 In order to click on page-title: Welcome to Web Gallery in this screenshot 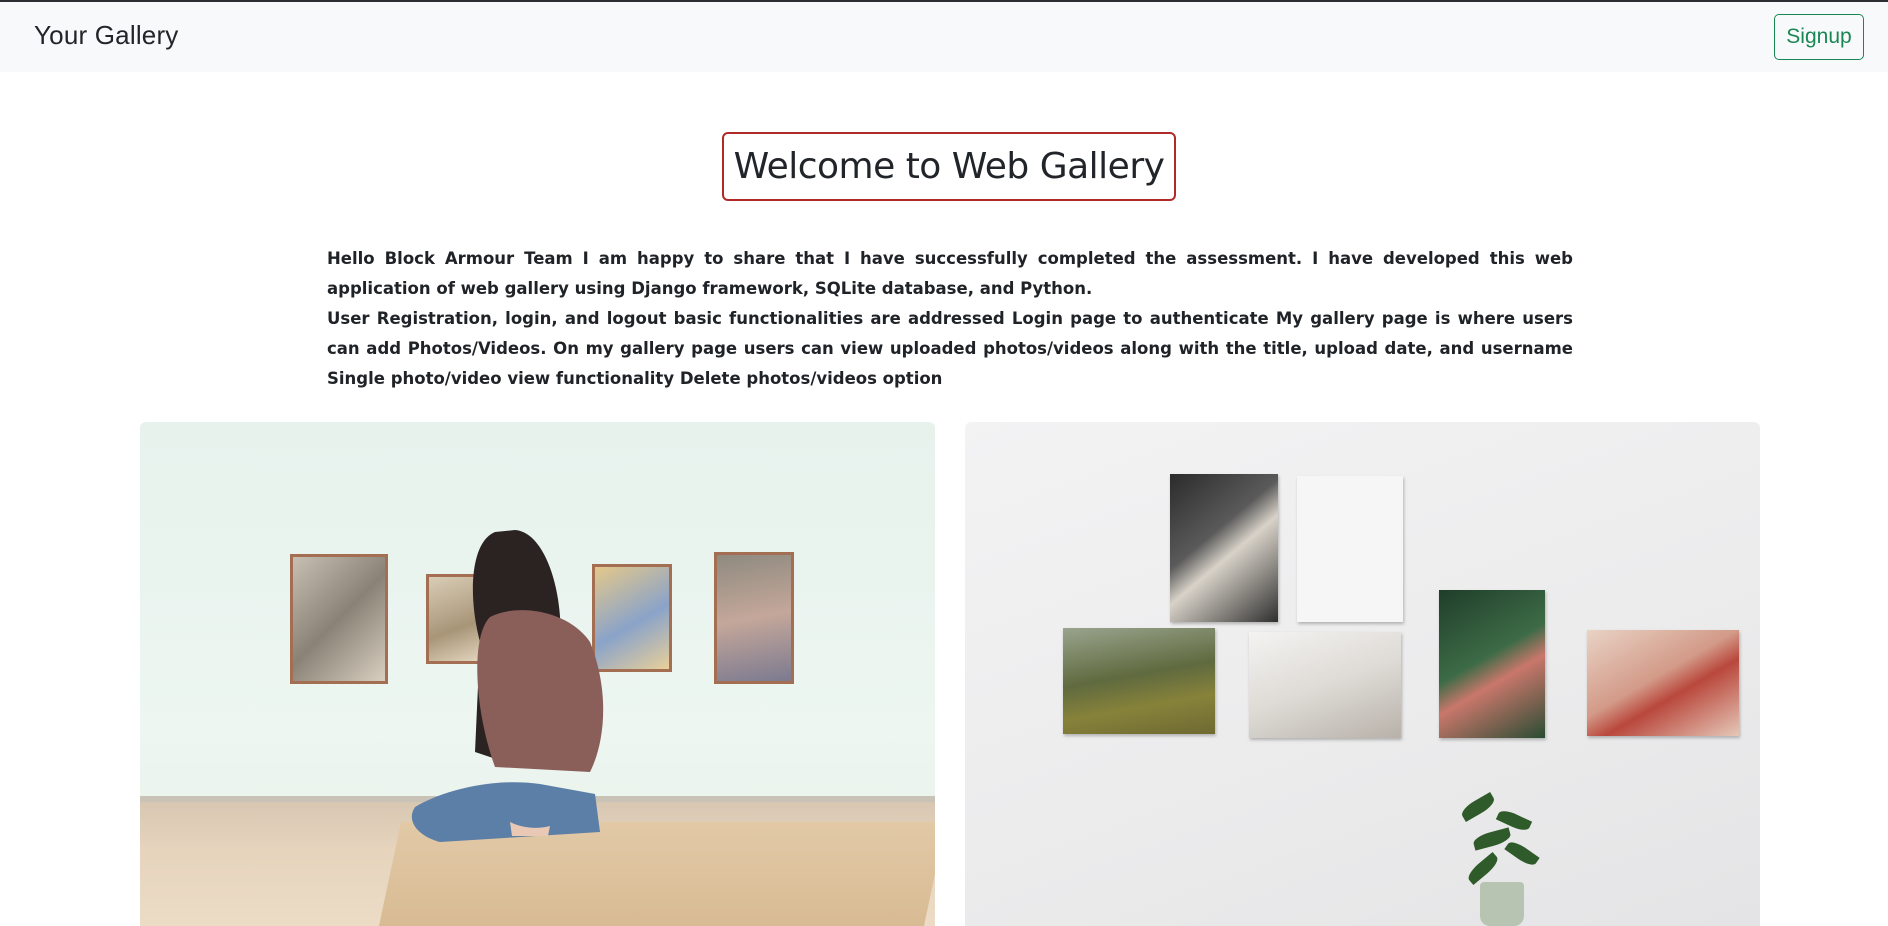, I will do `click(949, 166)`.